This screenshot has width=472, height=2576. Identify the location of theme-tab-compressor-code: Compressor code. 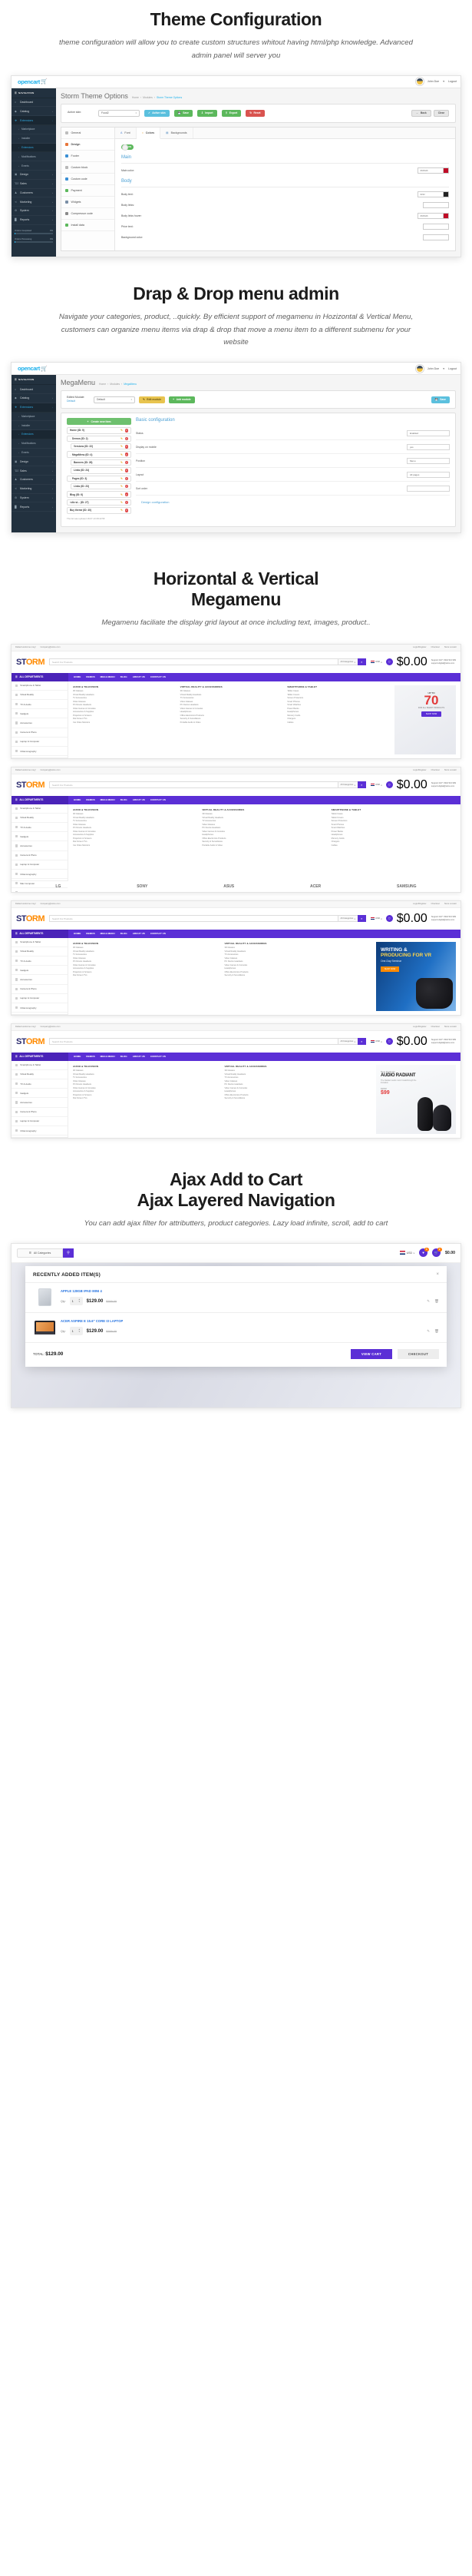
(87, 214).